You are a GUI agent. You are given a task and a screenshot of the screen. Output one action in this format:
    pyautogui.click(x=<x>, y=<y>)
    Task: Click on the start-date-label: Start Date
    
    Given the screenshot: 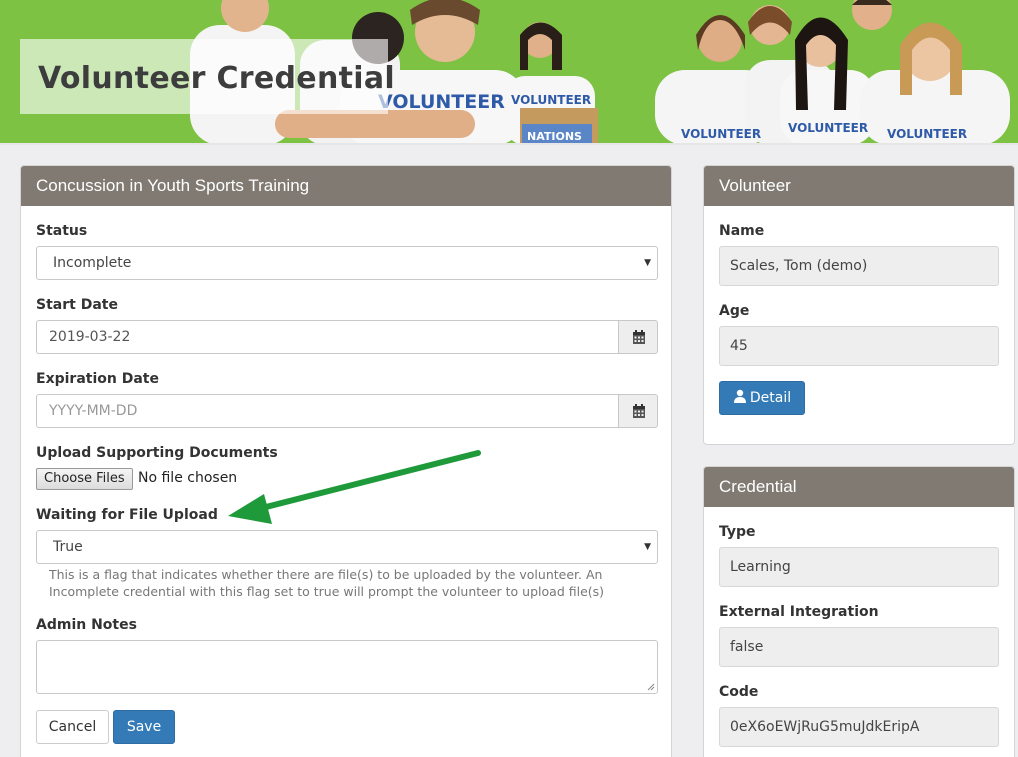 What is the action you would take?
    pyautogui.click(x=77, y=305)
    